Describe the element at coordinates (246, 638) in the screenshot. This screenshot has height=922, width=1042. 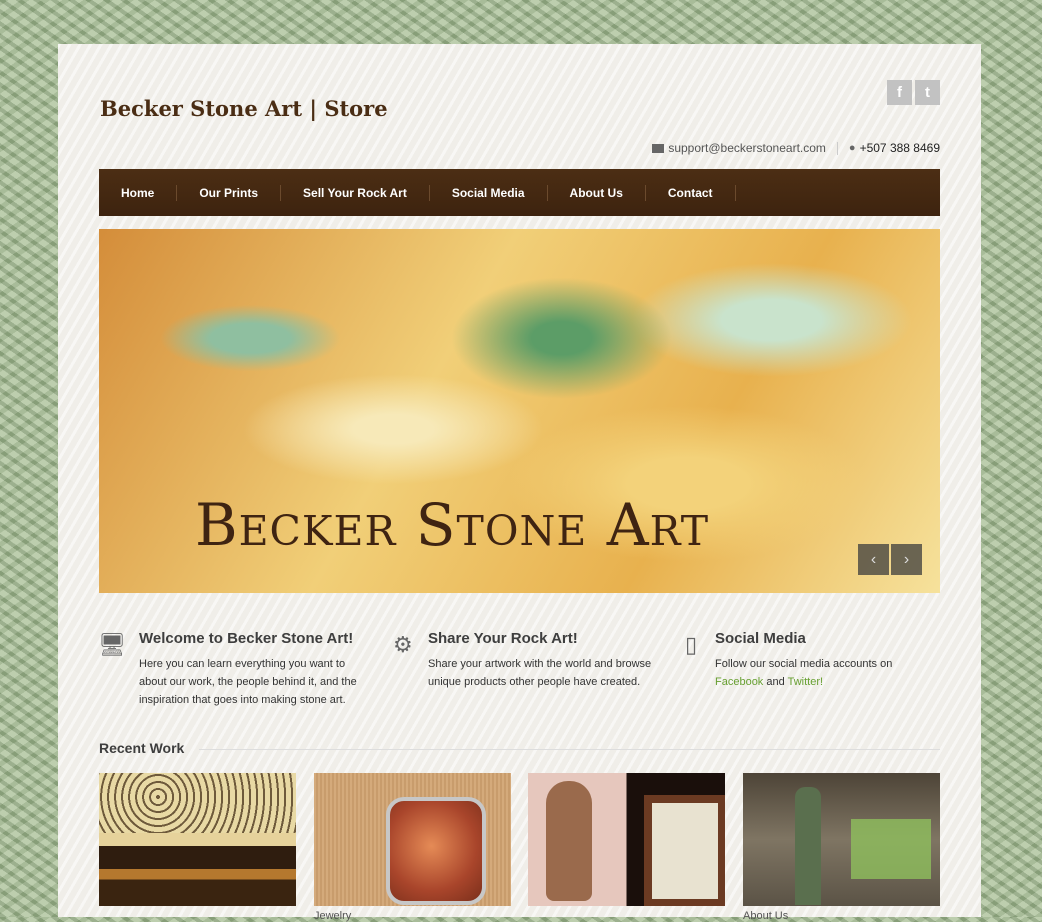
I see `feature-title: Welcome to Becker Stone Art!` at that location.